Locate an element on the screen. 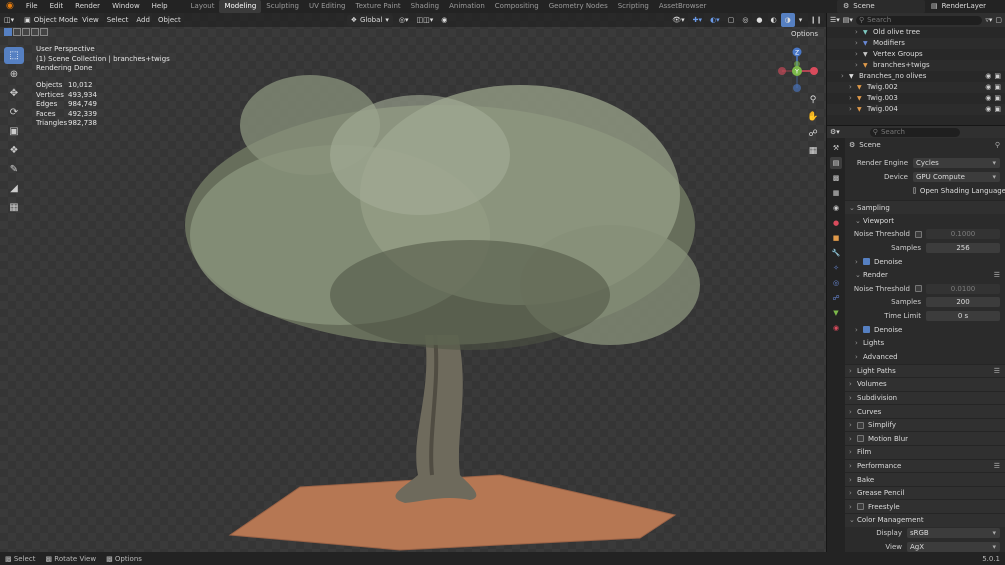 This screenshot has height=565, width=1005. render-noise-threshold-checkbox is located at coordinates (918, 289).